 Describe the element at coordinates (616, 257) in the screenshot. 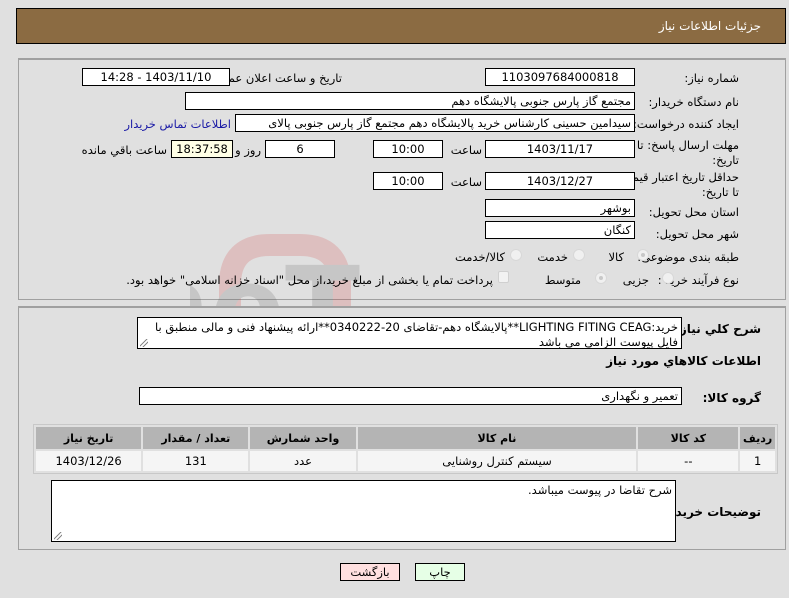

I see `category-option-goods: کالا` at that location.